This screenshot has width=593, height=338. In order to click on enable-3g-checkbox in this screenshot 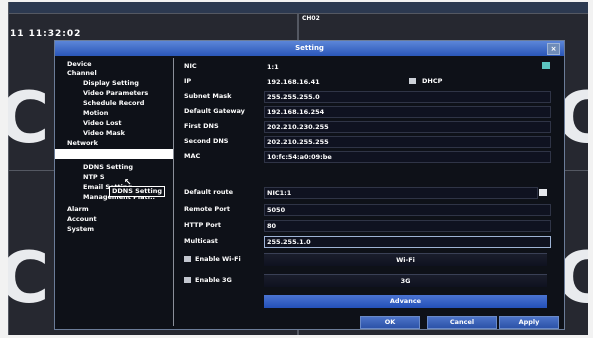, I will do `click(187, 280)`.